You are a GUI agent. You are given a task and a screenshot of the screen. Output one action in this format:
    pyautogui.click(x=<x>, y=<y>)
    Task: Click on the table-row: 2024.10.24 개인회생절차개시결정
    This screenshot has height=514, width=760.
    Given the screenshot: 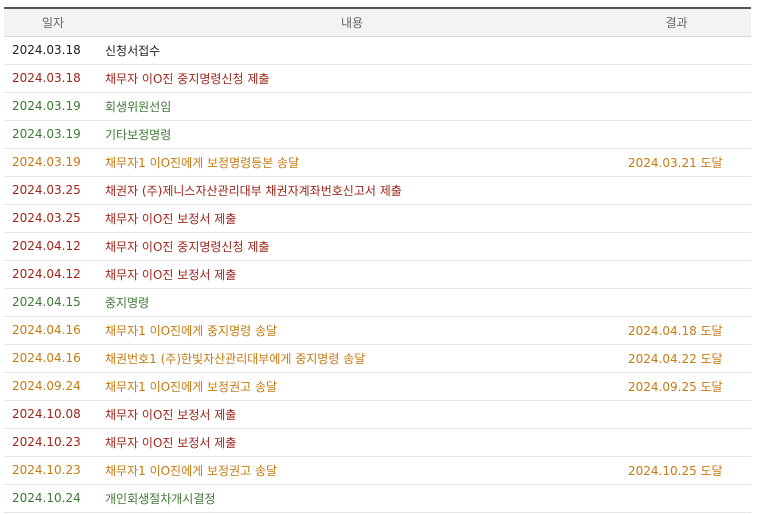 What is the action you would take?
    pyautogui.click(x=377, y=498)
    